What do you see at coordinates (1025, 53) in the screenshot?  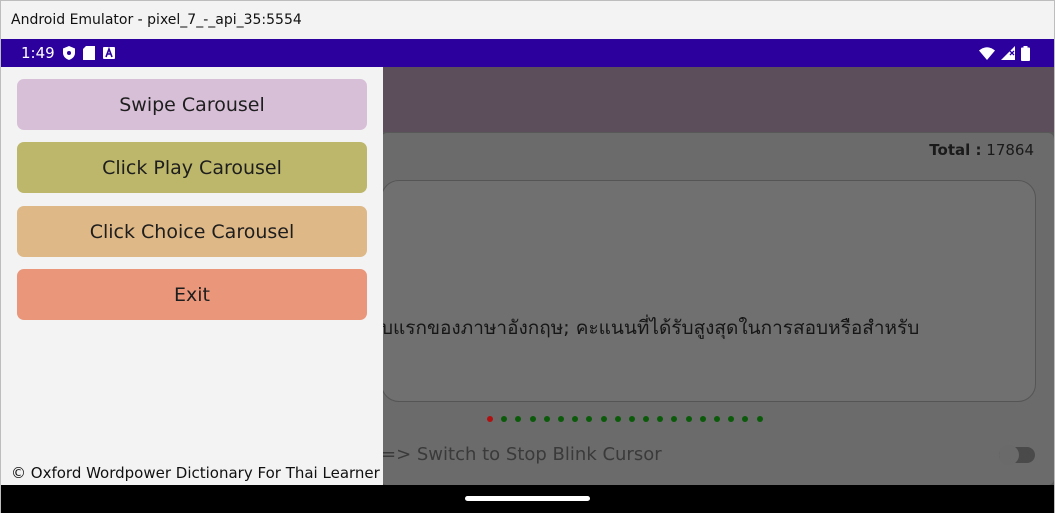 I see `battery-icon` at bounding box center [1025, 53].